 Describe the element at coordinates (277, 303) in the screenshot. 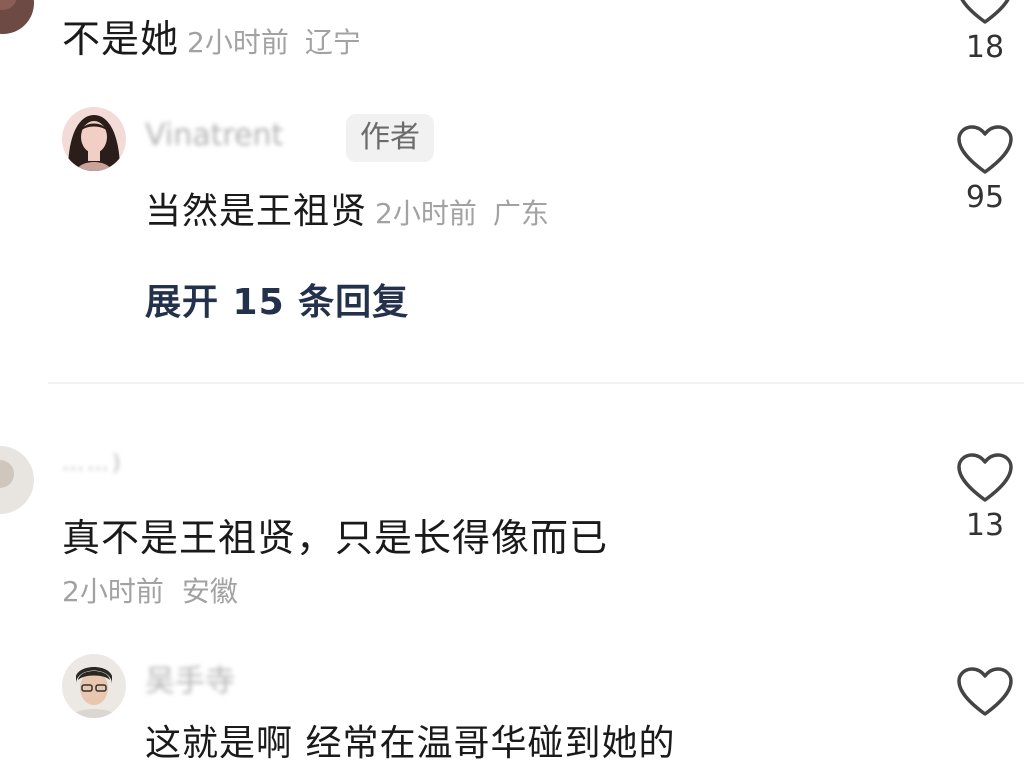

I see `expand-replies-button: 展开 15 条回复` at that location.